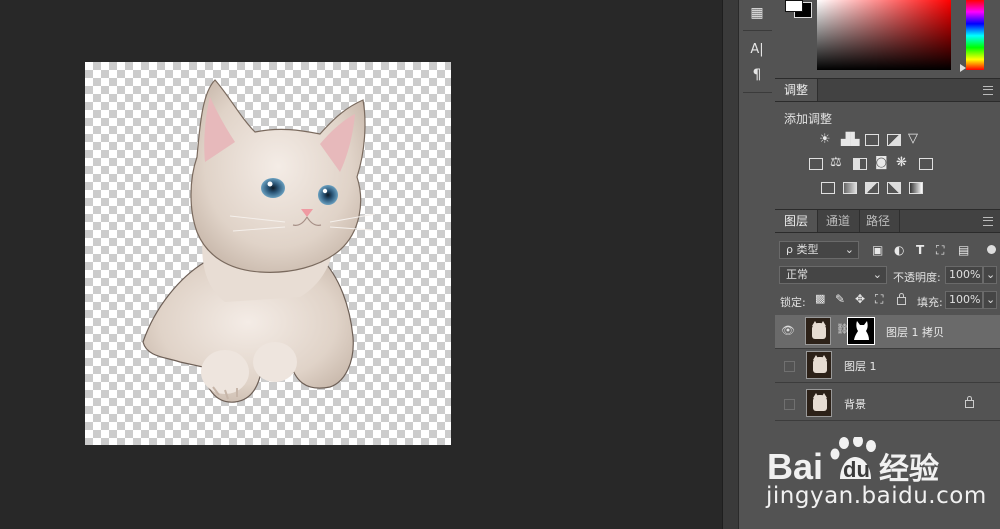  I want to click on lock-icon, so click(969, 402).